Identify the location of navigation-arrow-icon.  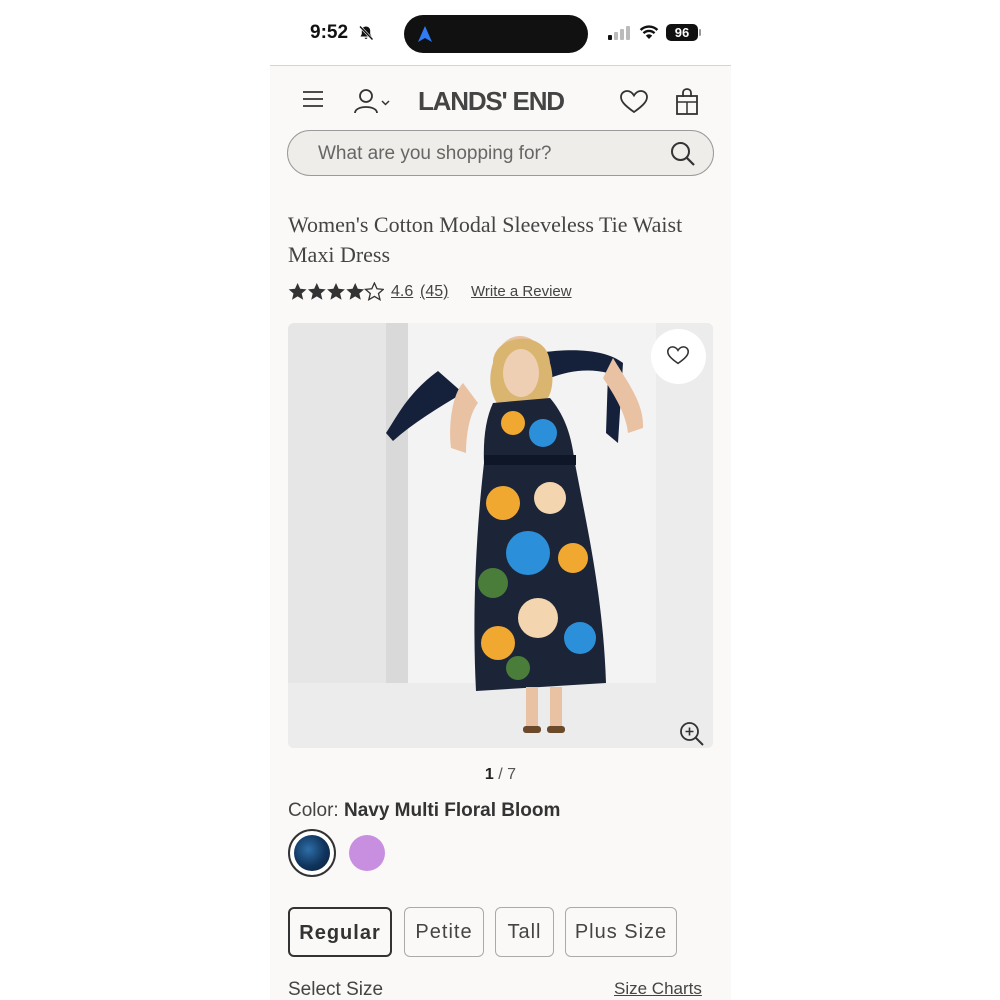
(425, 34).